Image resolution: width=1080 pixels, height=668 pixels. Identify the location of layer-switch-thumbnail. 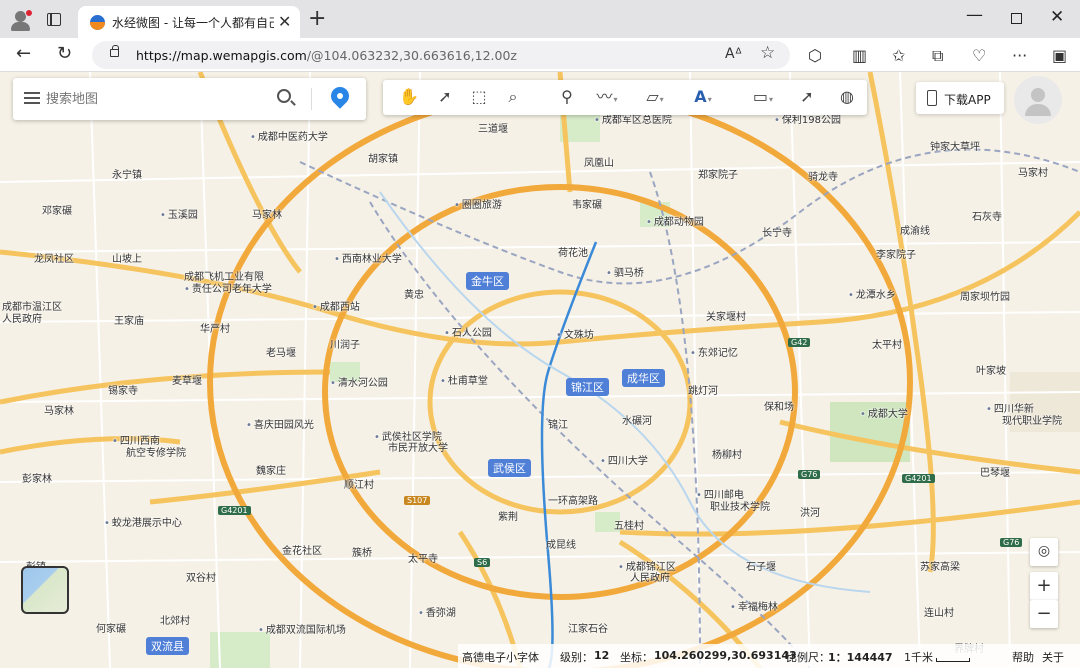
(45, 590).